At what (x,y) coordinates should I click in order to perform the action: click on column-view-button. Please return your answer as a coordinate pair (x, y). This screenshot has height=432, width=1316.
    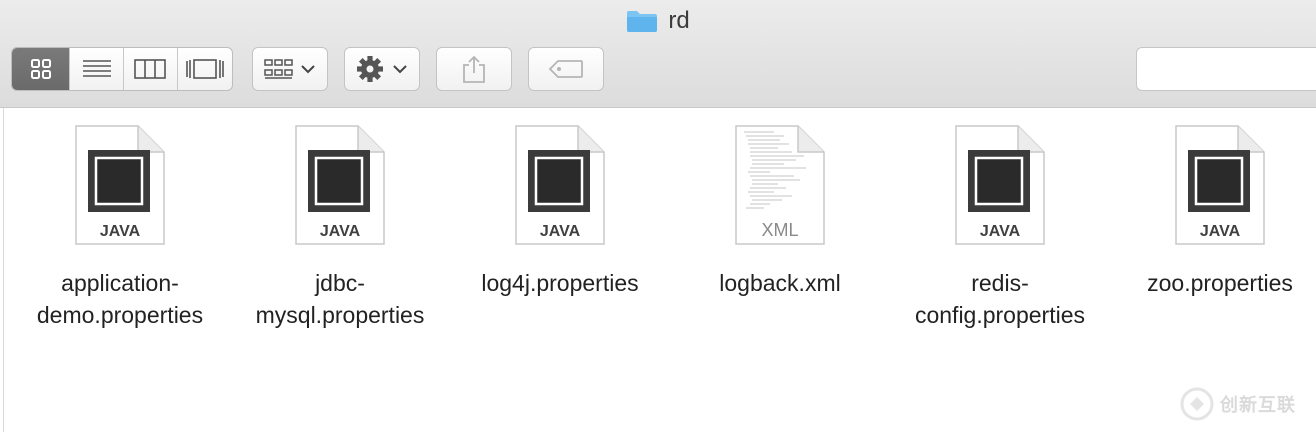
    Looking at the image, I should click on (151, 69).